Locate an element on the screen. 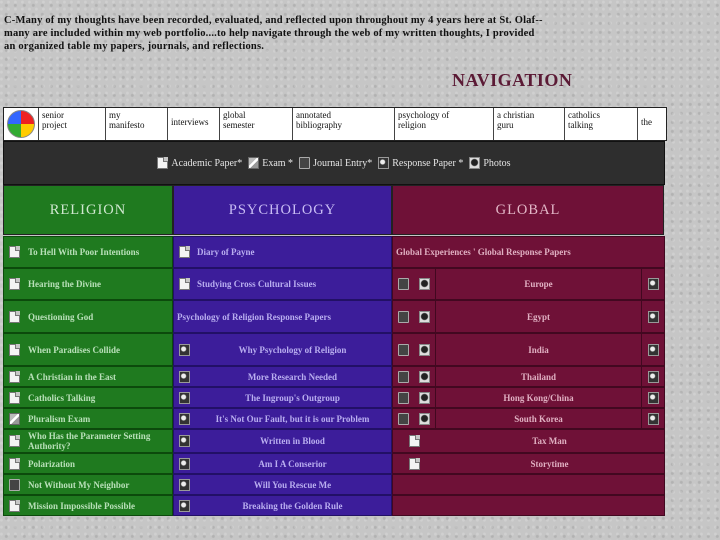 The width and height of the screenshot is (720, 540). religion-cell: Catholics Talking is located at coordinates (88, 397).